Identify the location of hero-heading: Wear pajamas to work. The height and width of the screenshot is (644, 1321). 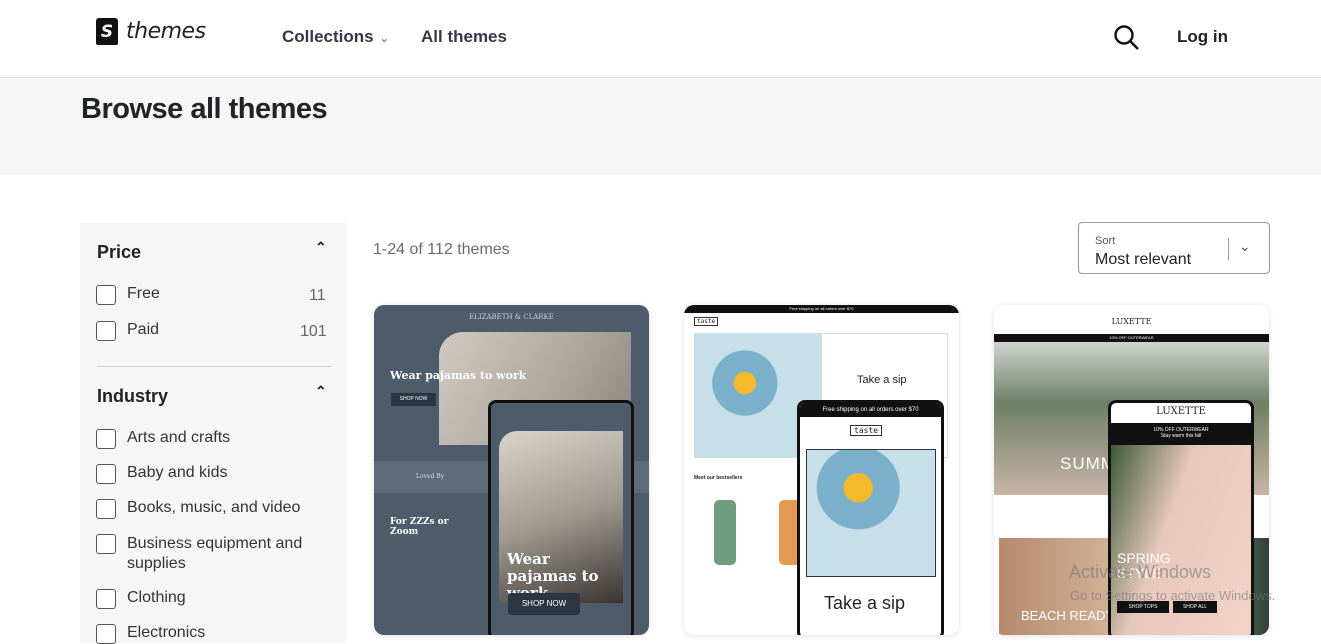
(458, 375).